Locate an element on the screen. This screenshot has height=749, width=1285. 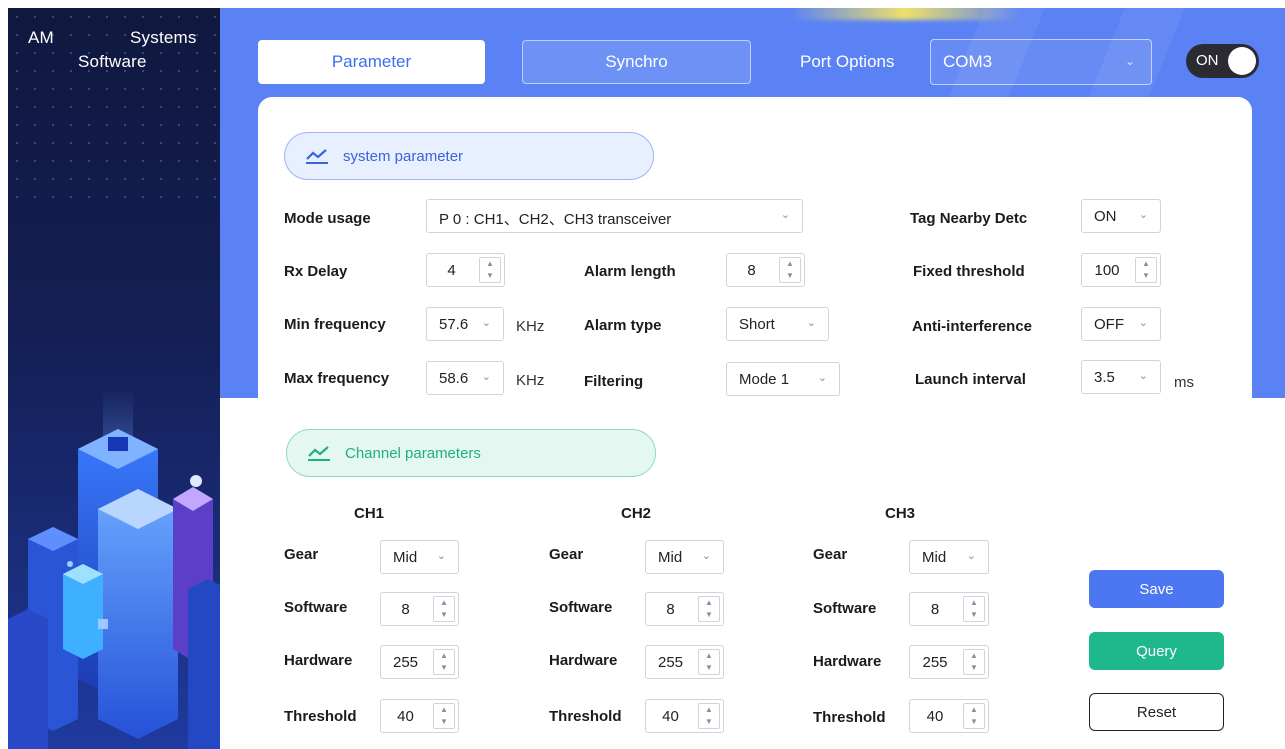
rx-delay-value: 4 is located at coordinates (451, 270).